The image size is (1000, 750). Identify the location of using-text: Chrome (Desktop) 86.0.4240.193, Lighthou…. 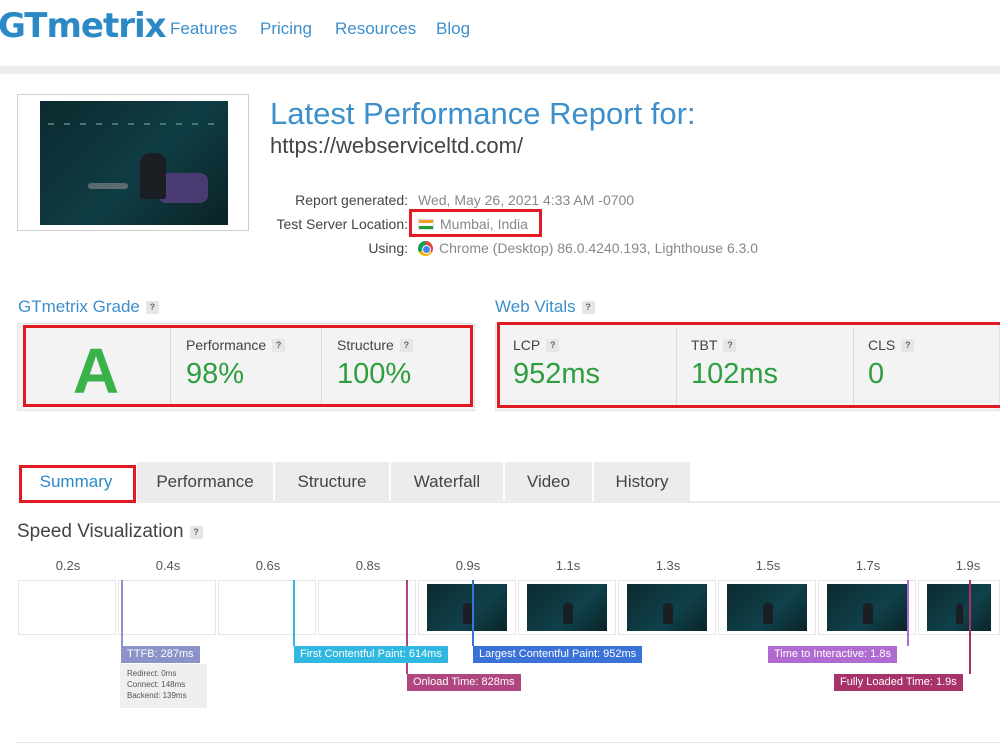
(599, 248).